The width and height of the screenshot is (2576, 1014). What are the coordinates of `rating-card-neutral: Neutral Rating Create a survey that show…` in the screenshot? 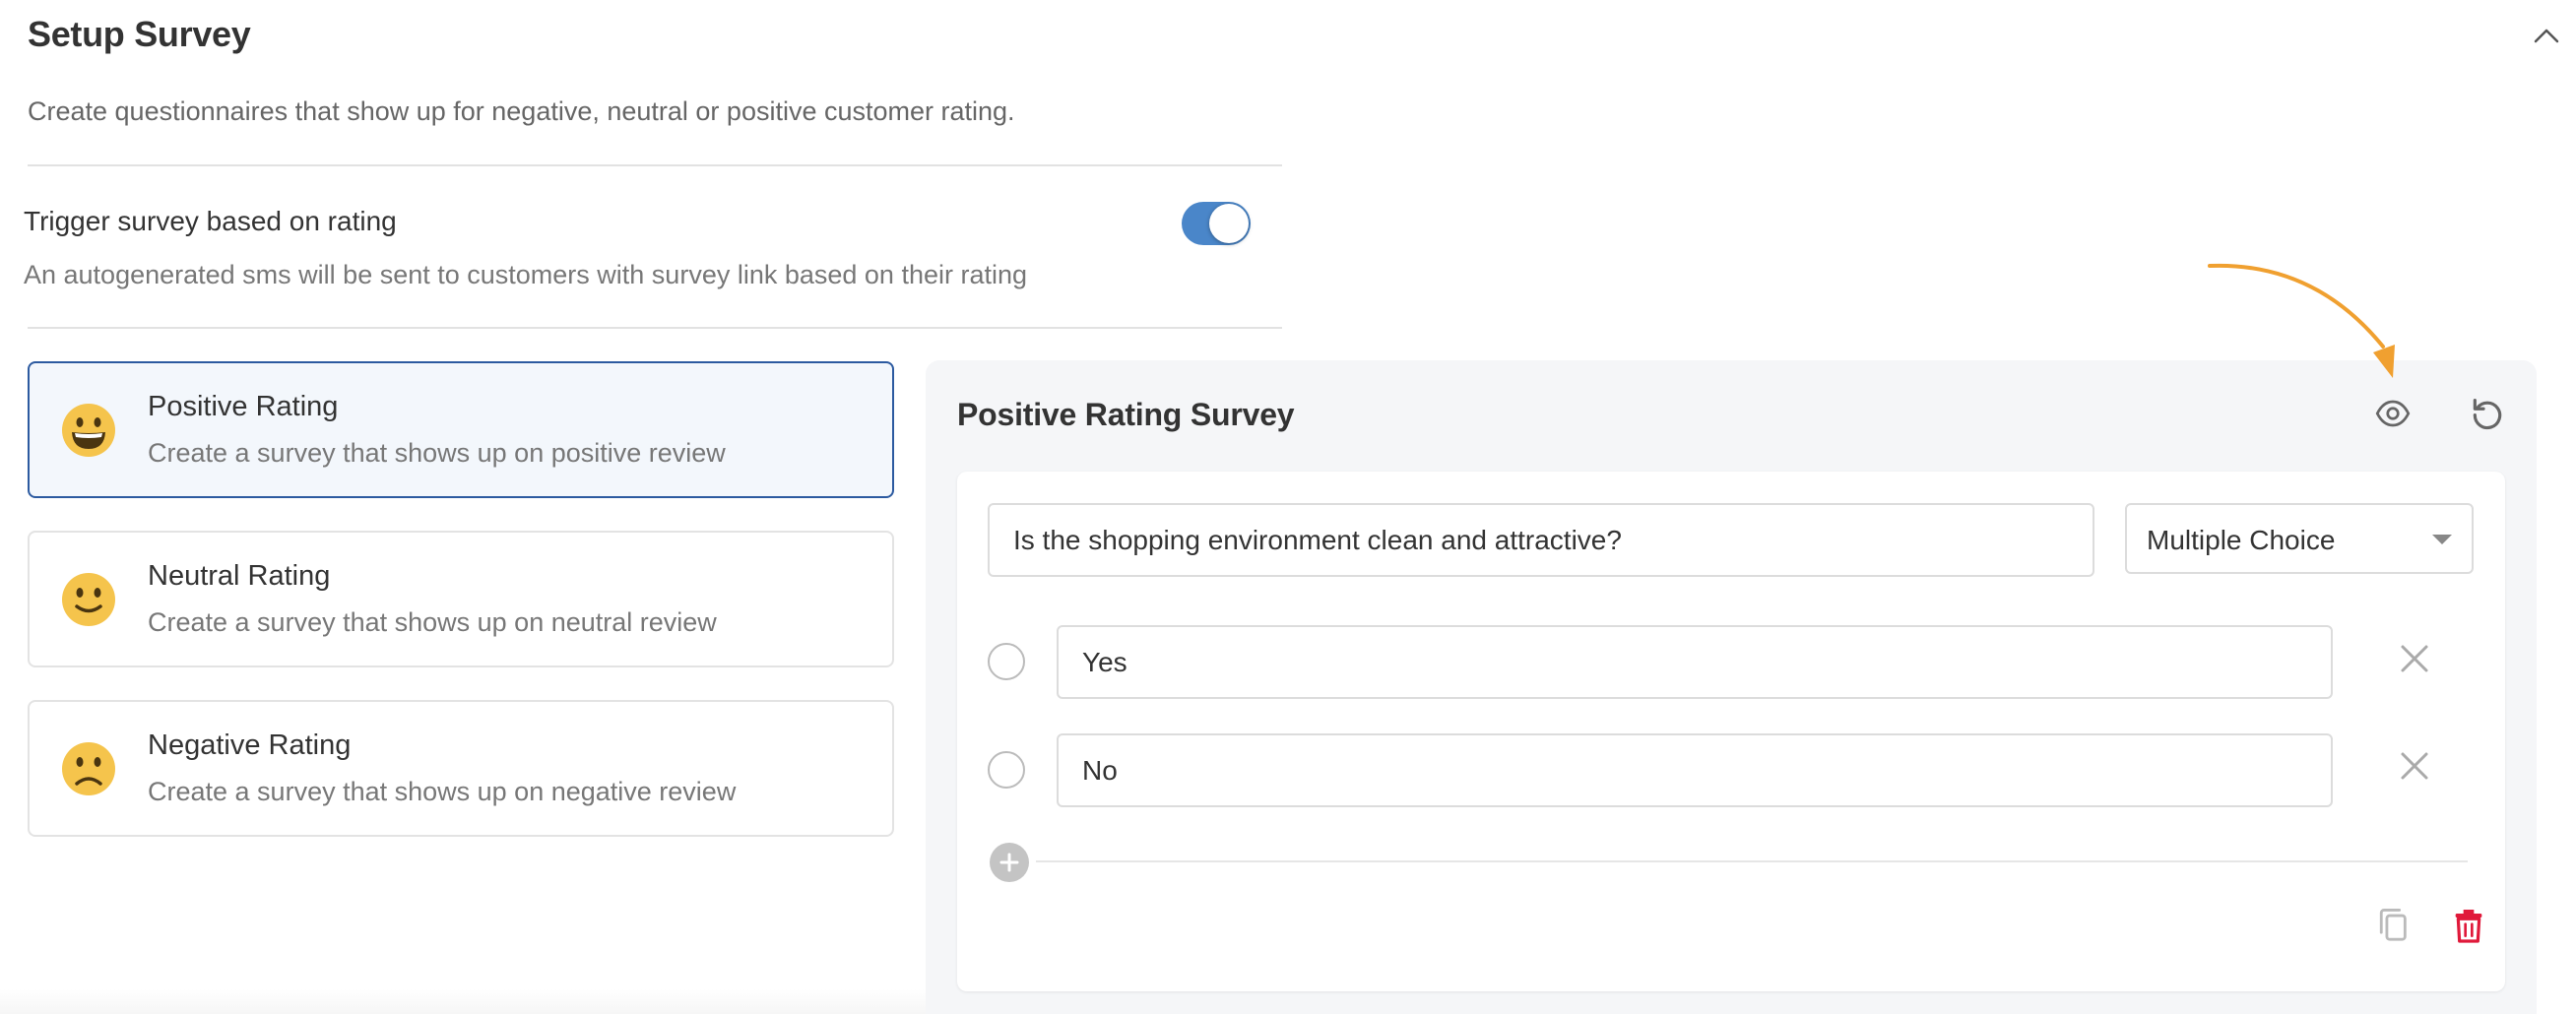 It's located at (461, 599).